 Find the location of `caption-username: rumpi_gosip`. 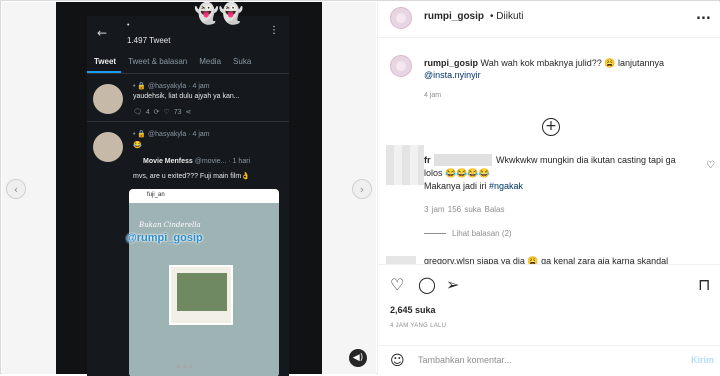

caption-username: rumpi_gosip is located at coordinates (451, 63).